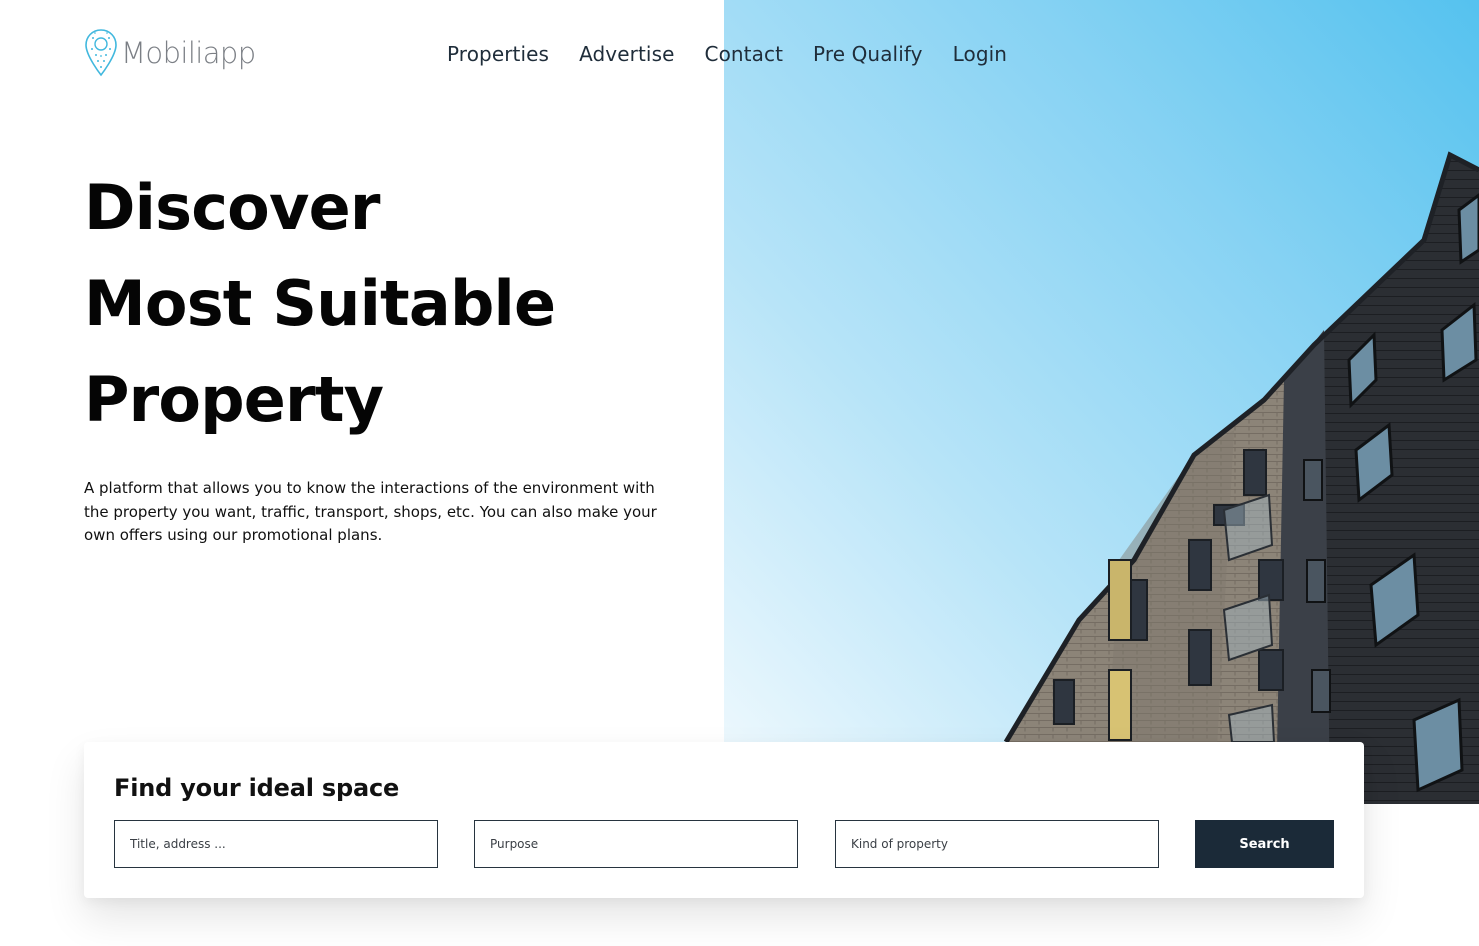 This screenshot has width=1479, height=946. What do you see at coordinates (232, 207) in the screenshot?
I see `headline-line-1: Discover` at bounding box center [232, 207].